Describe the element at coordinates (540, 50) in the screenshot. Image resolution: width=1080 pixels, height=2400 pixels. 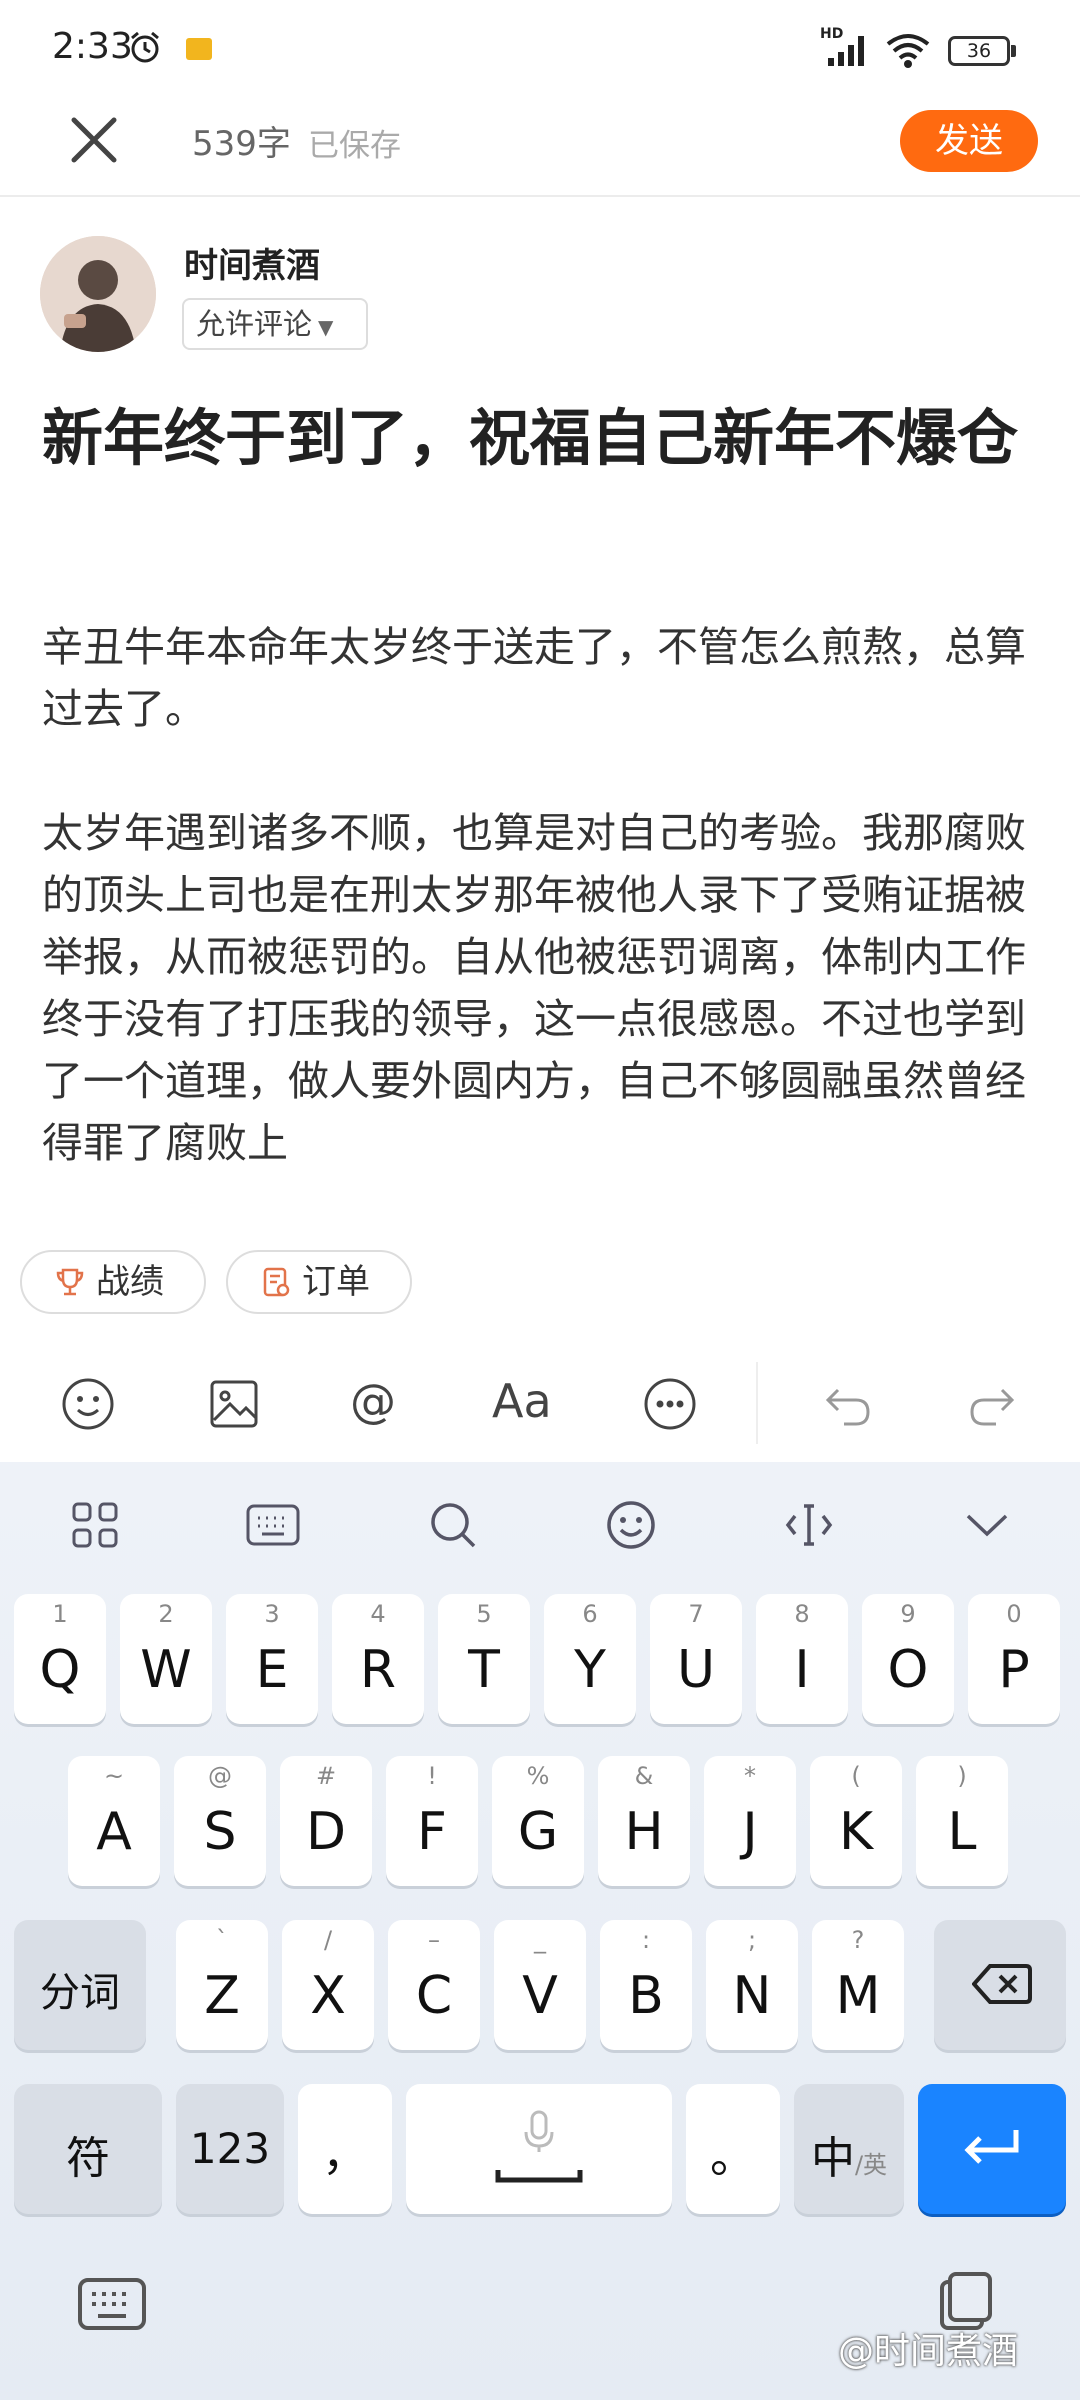
I see `status-bar: 2:33 HD 36` at that location.